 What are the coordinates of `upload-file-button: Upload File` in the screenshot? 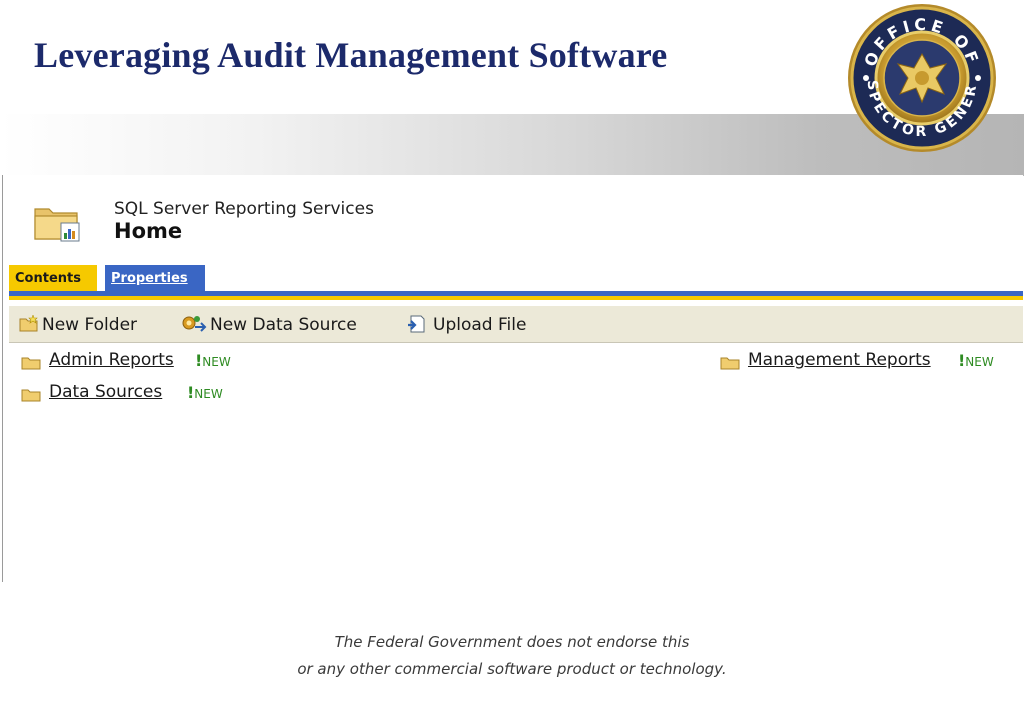 It's located at (479, 324).